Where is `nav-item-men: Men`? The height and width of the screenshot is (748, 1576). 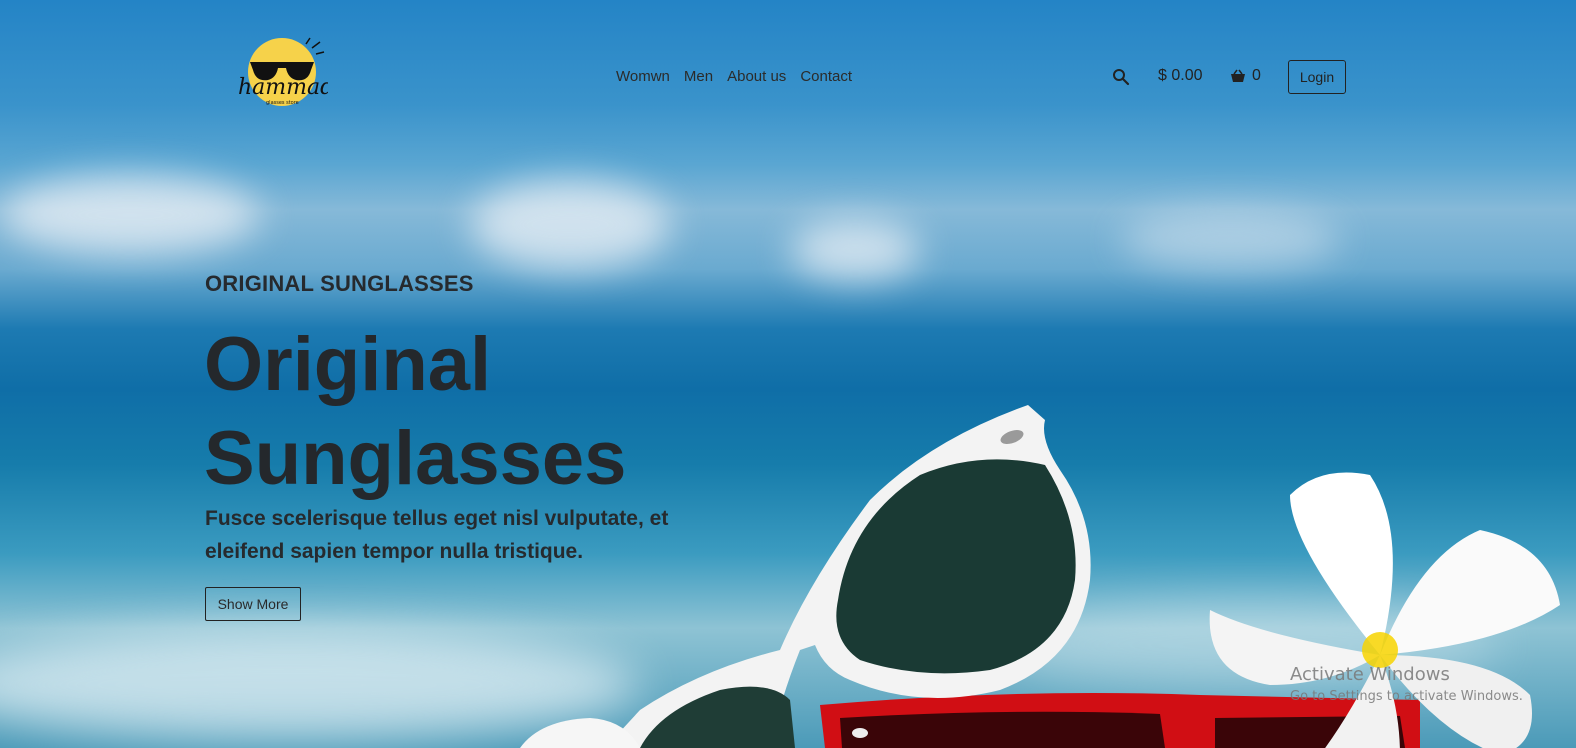 nav-item-men: Men is located at coordinates (698, 76).